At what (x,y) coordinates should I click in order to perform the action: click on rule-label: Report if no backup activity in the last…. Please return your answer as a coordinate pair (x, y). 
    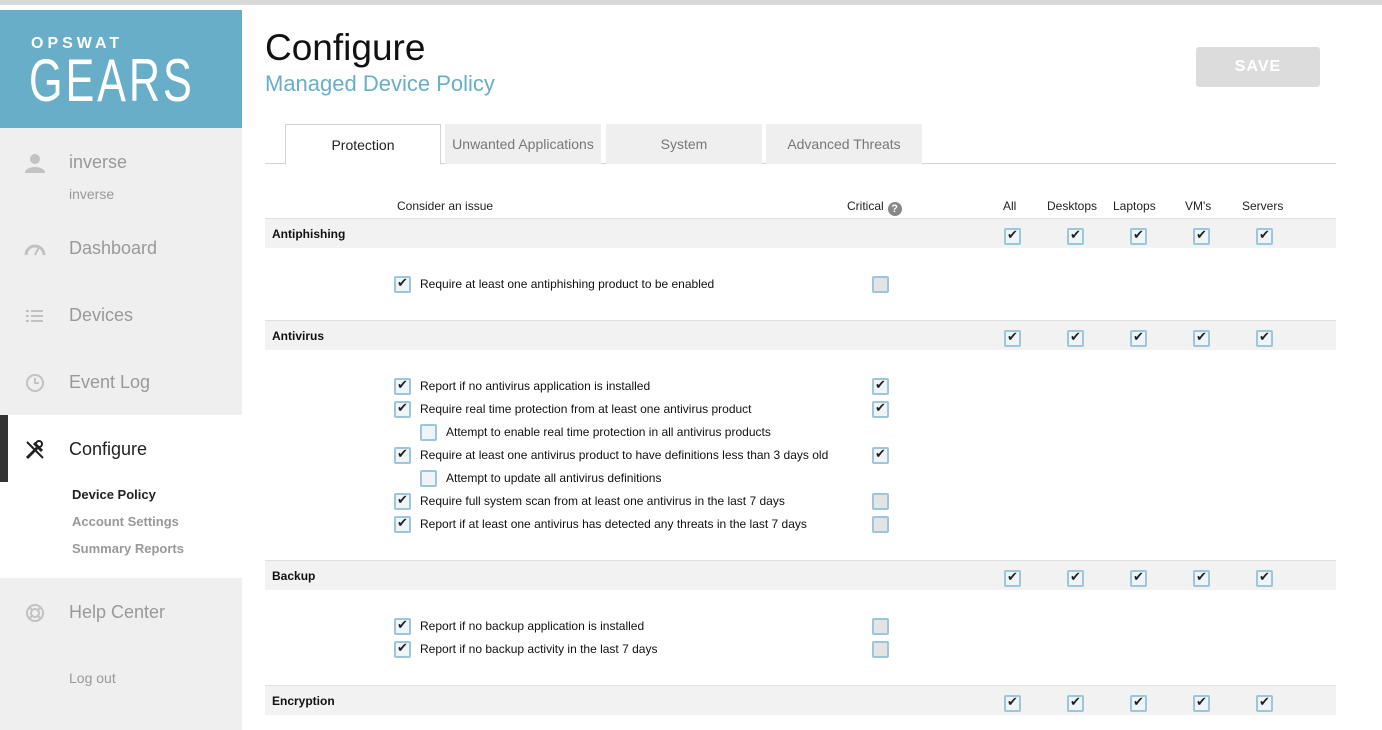
    Looking at the image, I should click on (539, 649).